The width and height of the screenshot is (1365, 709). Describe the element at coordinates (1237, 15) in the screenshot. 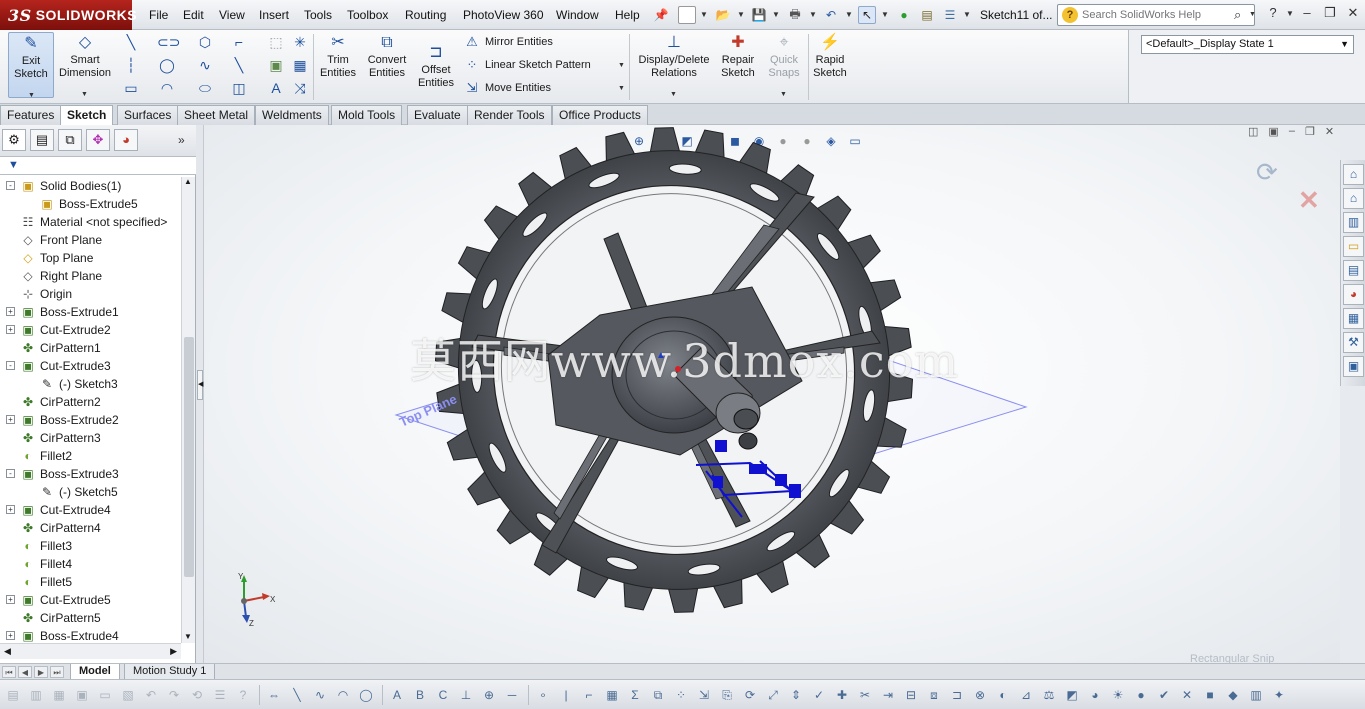

I see `search-icon: ⌕` at that location.